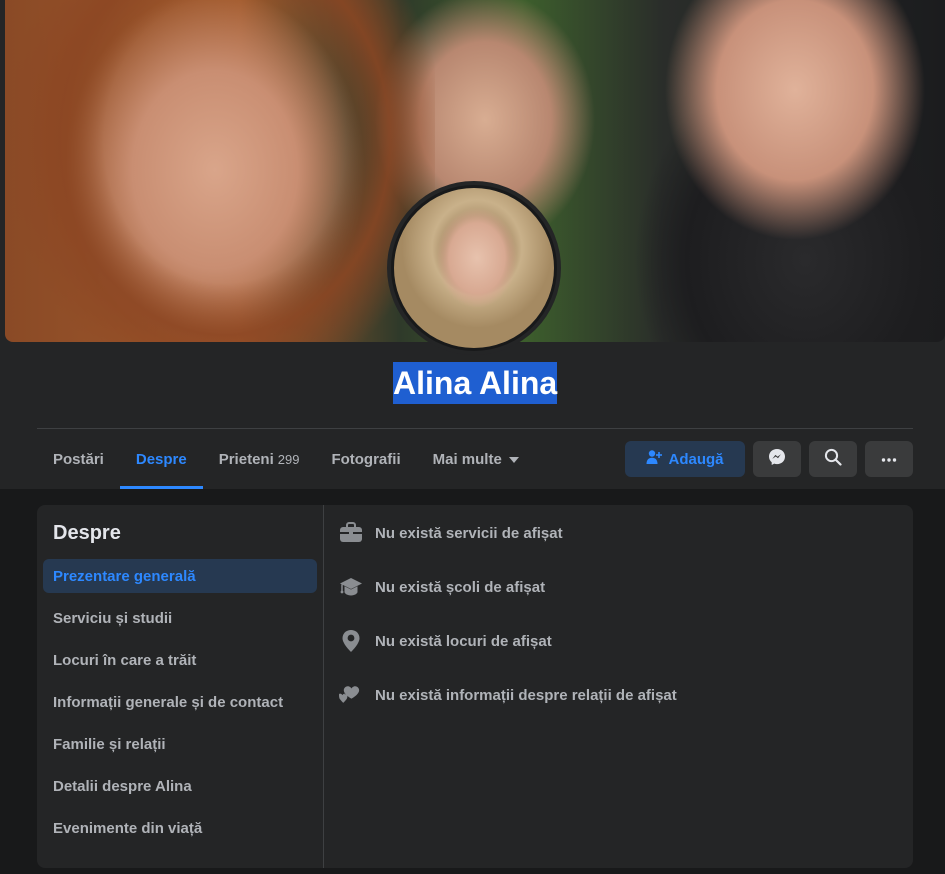  Describe the element at coordinates (475, 383) in the screenshot. I see `profile-name: Alina Alina` at that location.